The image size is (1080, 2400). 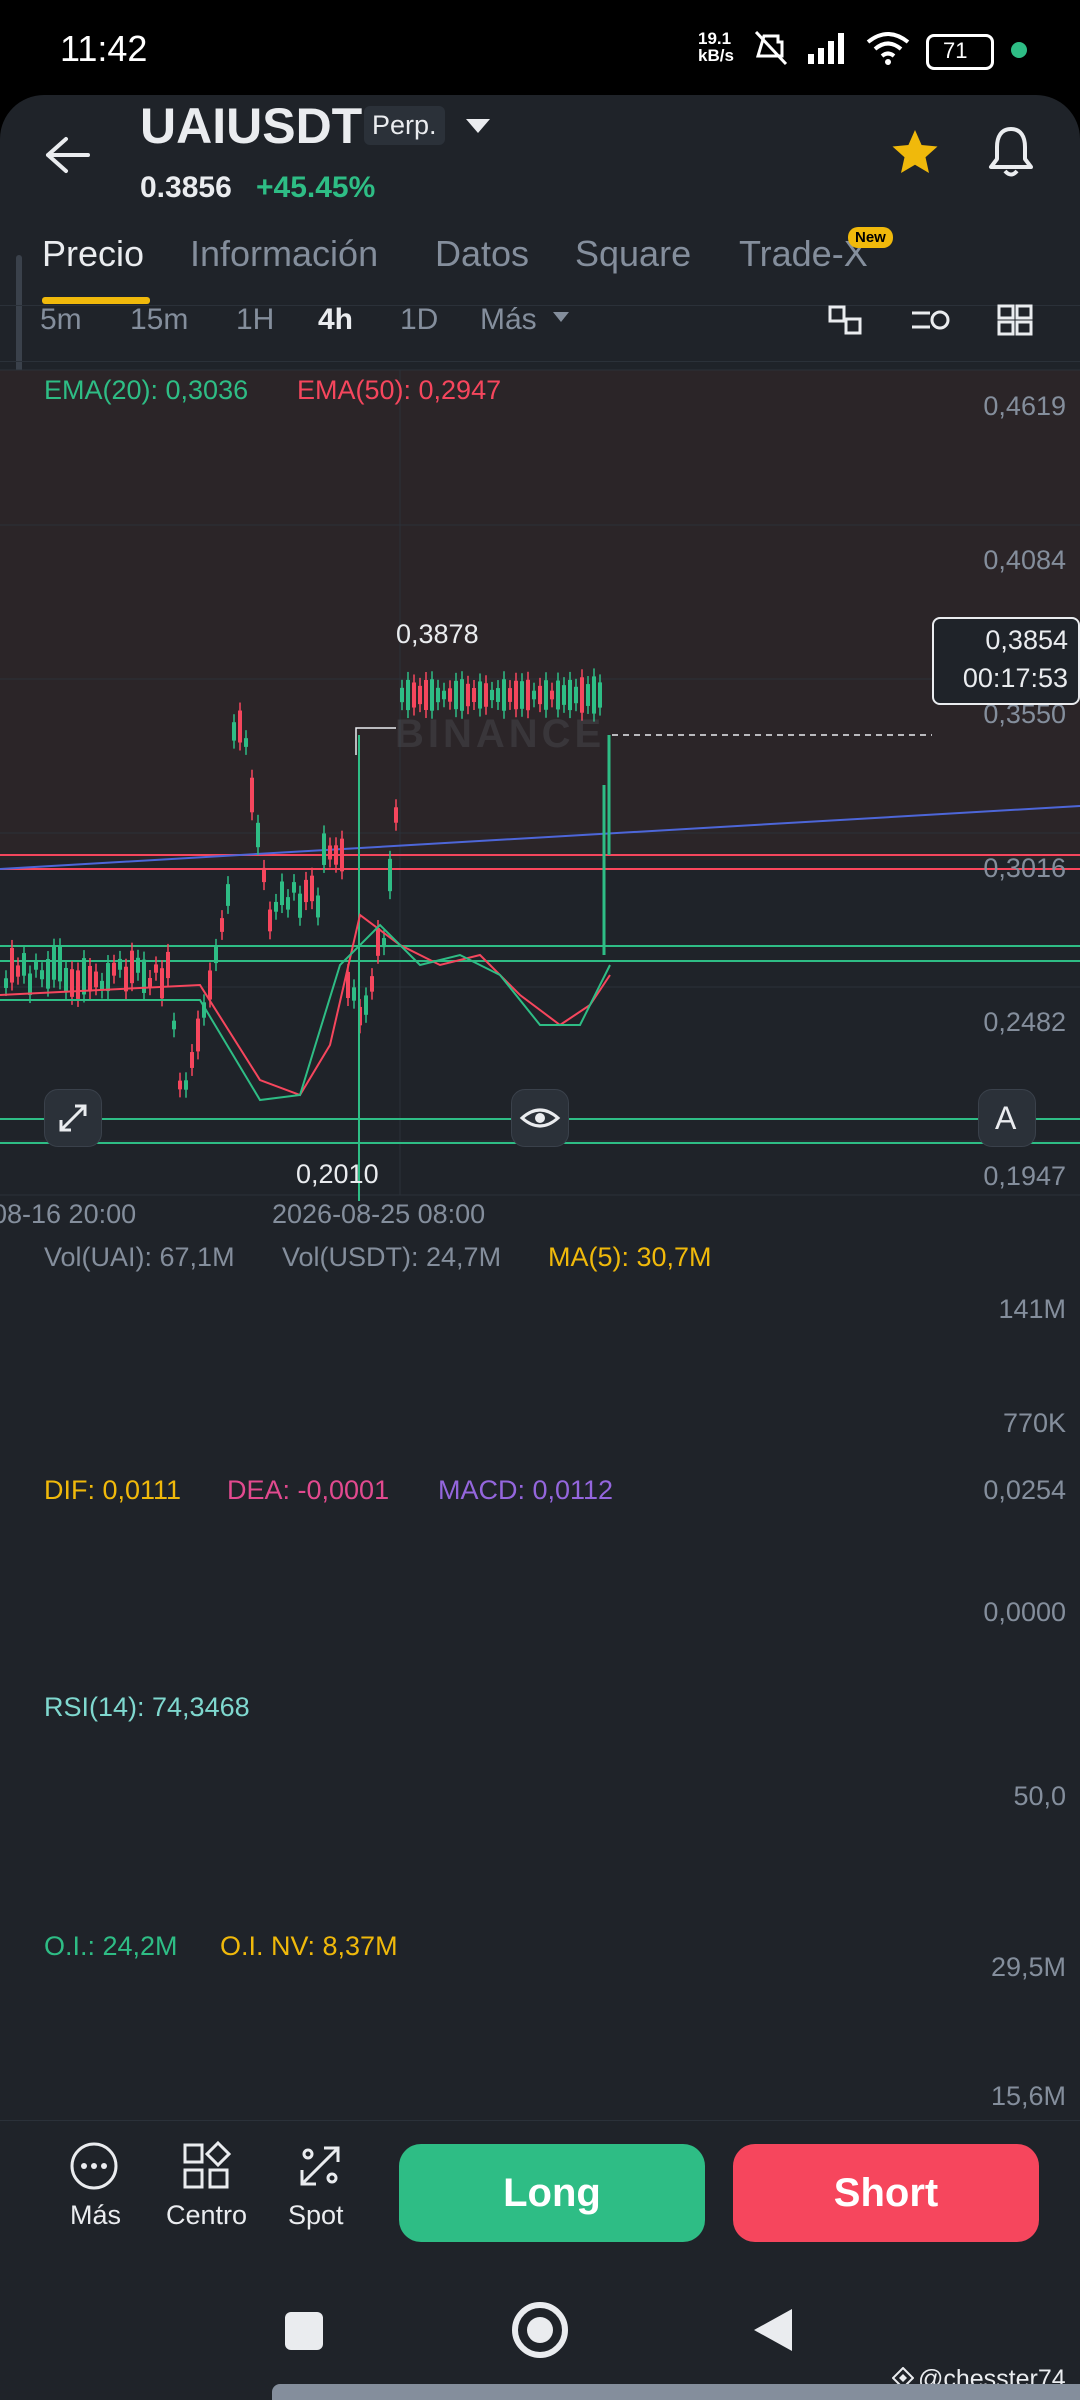 I want to click on status-time: 11:42, so click(x=104, y=48).